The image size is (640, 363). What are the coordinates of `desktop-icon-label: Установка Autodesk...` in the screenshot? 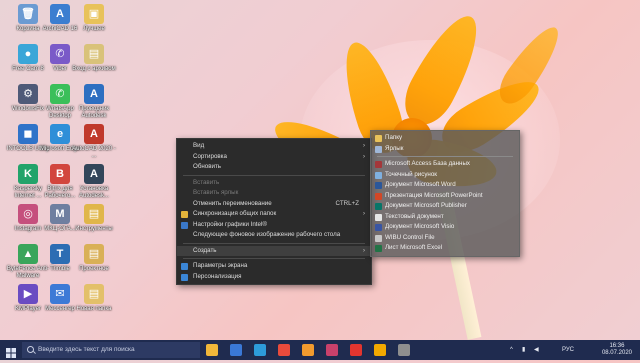 It's located at (94, 192).